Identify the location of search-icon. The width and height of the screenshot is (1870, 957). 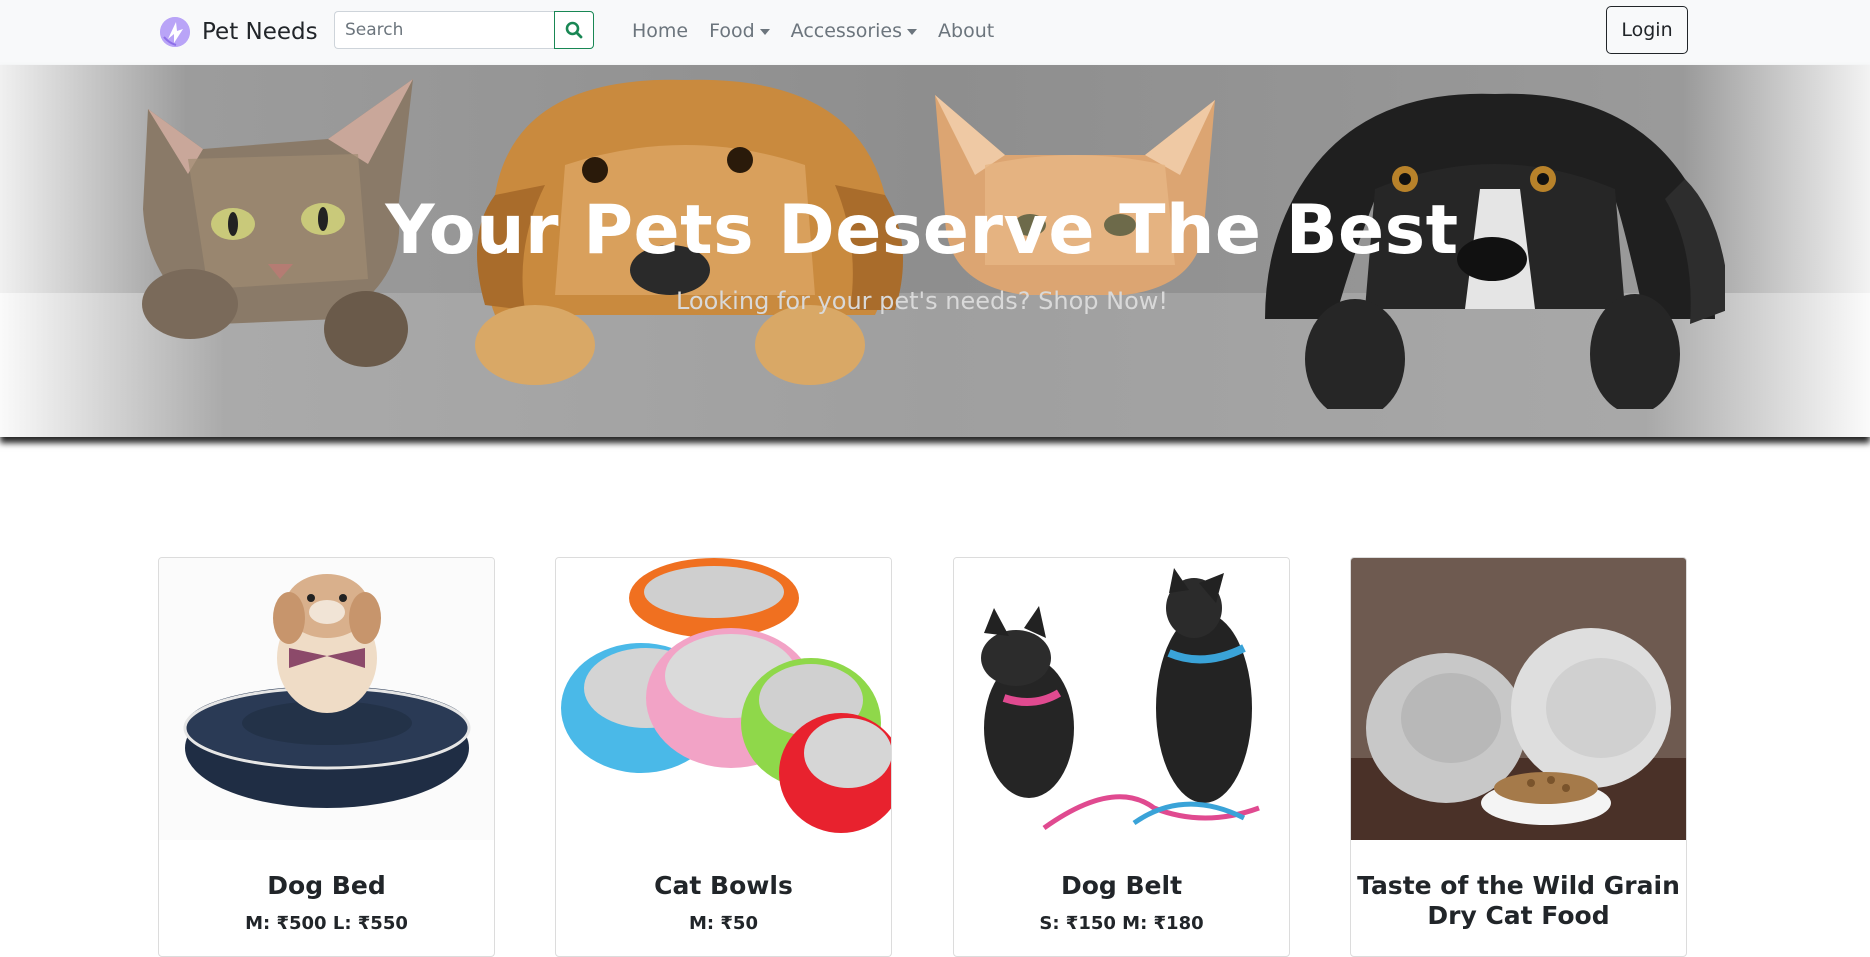
(574, 30).